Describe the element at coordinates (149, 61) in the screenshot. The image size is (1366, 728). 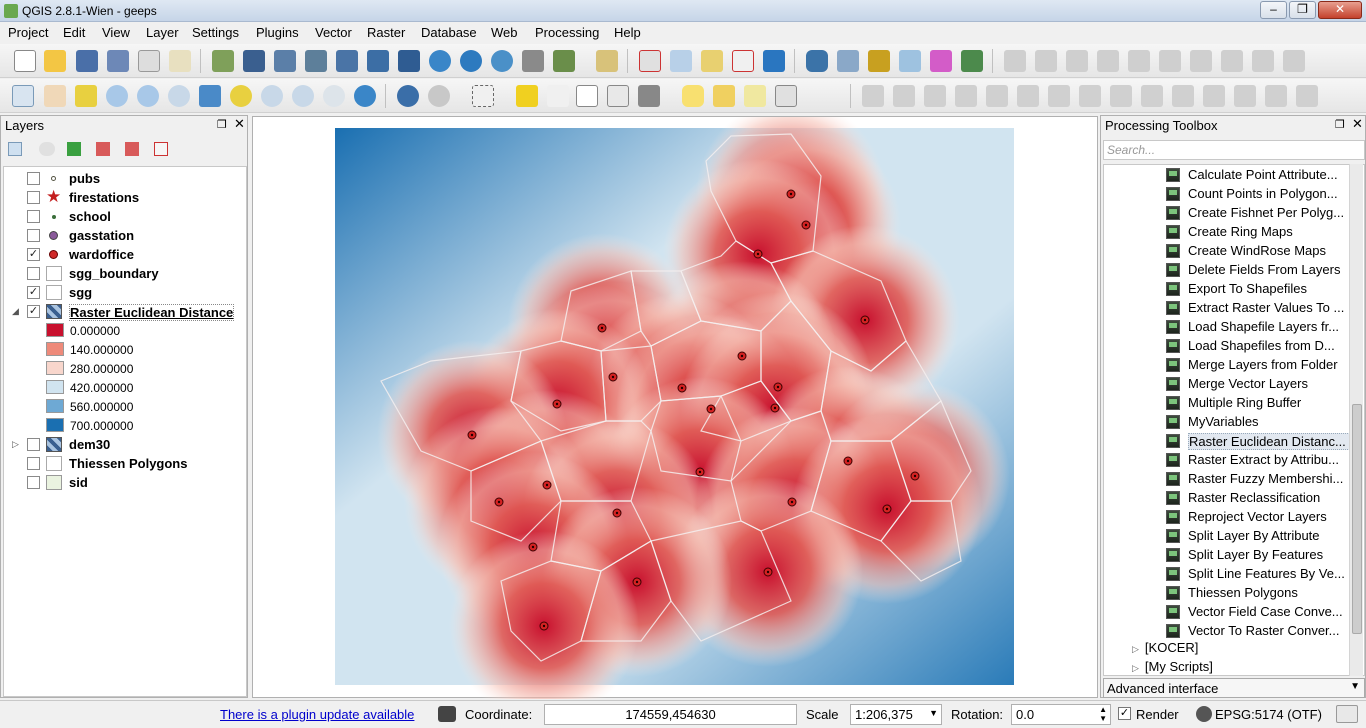
I see `new-print-composer-icon` at that location.